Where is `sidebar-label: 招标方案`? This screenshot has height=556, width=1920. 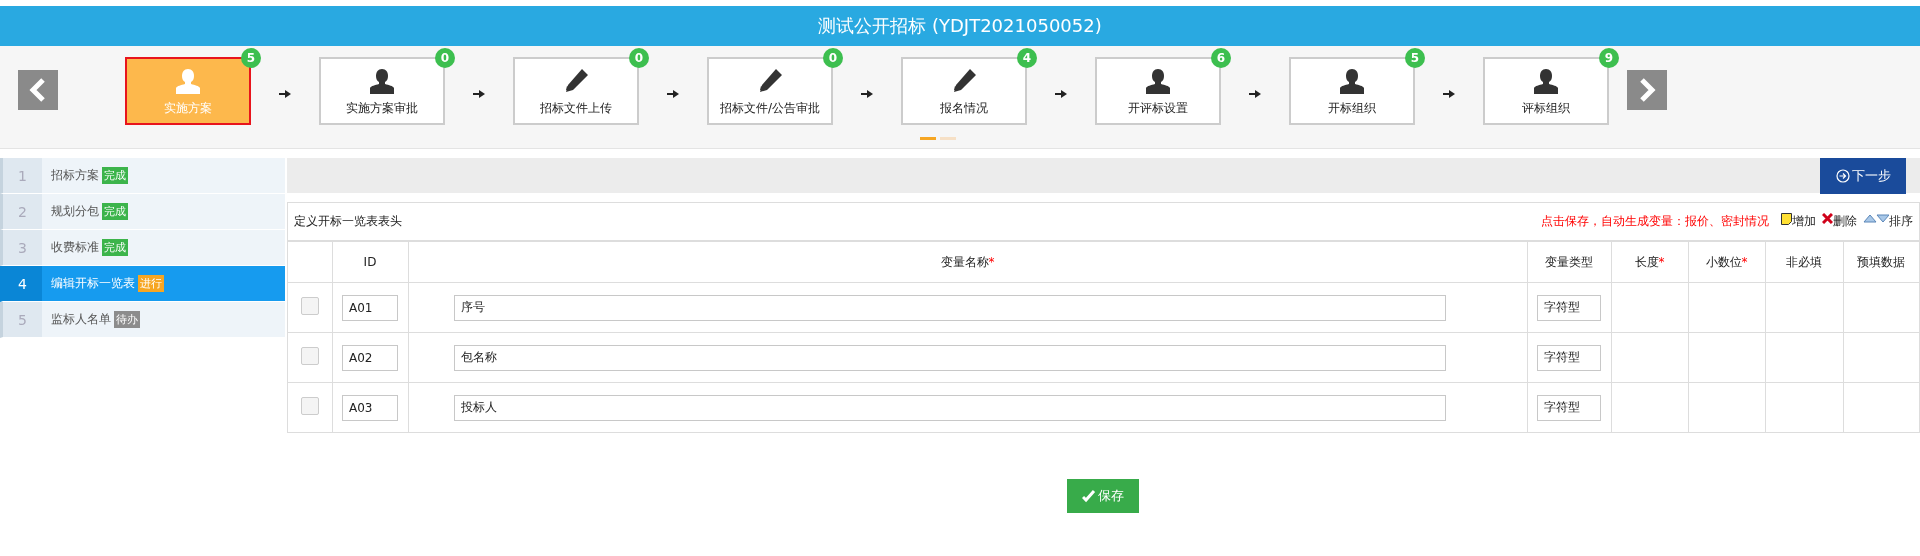
sidebar-label: 招标方案 is located at coordinates (75, 175).